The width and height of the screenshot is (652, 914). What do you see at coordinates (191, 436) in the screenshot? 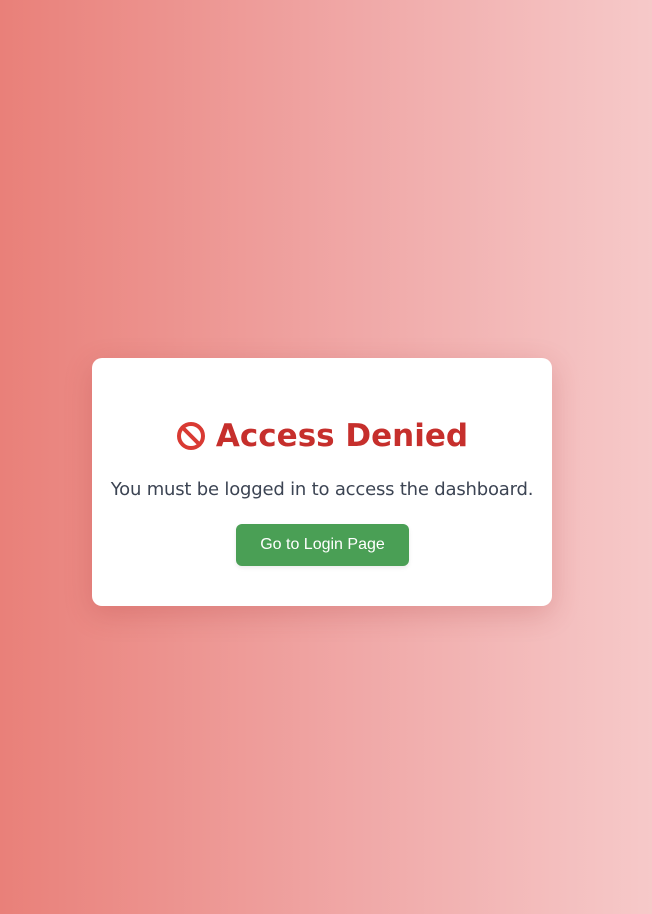
I see `prohibited-icon` at bounding box center [191, 436].